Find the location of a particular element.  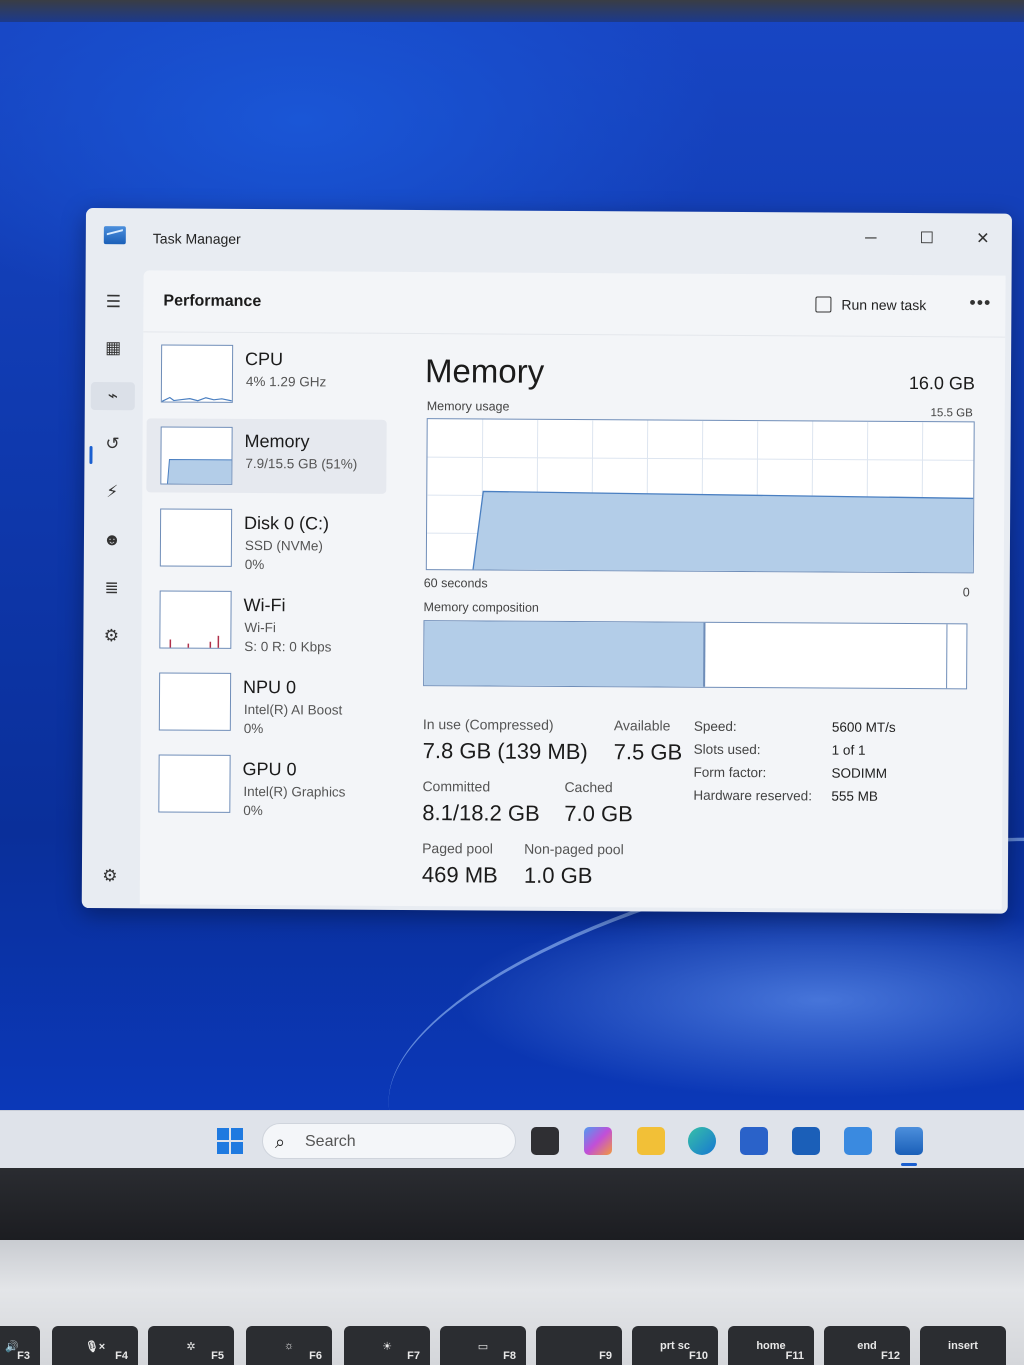

navigation-rail: ☰ ▦ ⌁ ↺ ⚡ ☻ ≣ ⚙ ⚙ is located at coordinates (112, 588).